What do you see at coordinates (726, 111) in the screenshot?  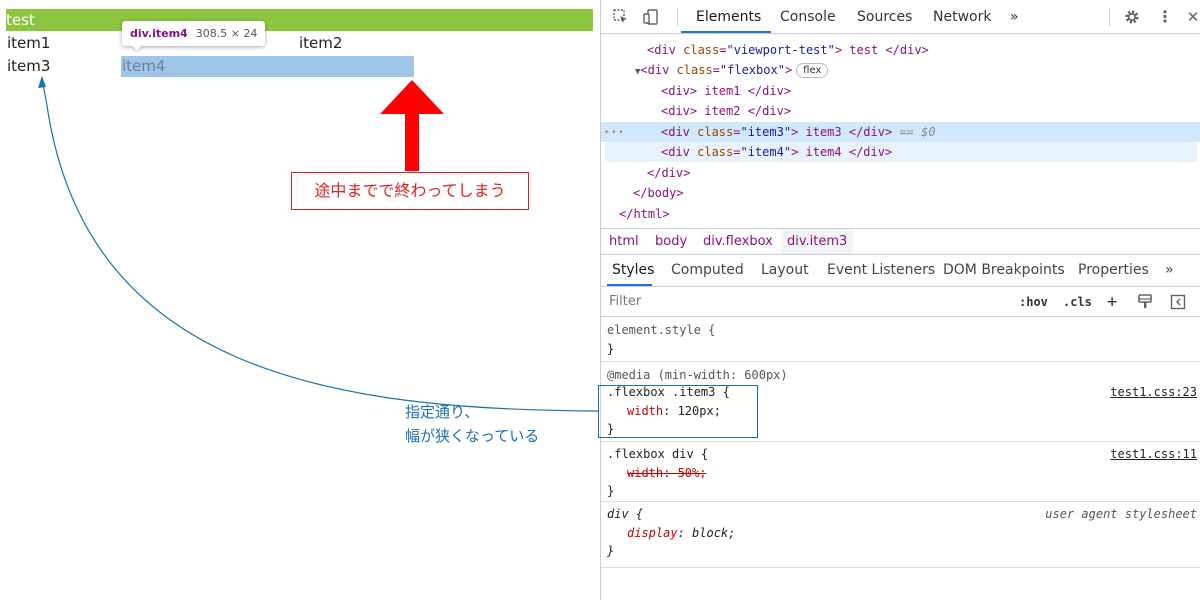 I see `dom-line-item2: <div> item2 </div>` at bounding box center [726, 111].